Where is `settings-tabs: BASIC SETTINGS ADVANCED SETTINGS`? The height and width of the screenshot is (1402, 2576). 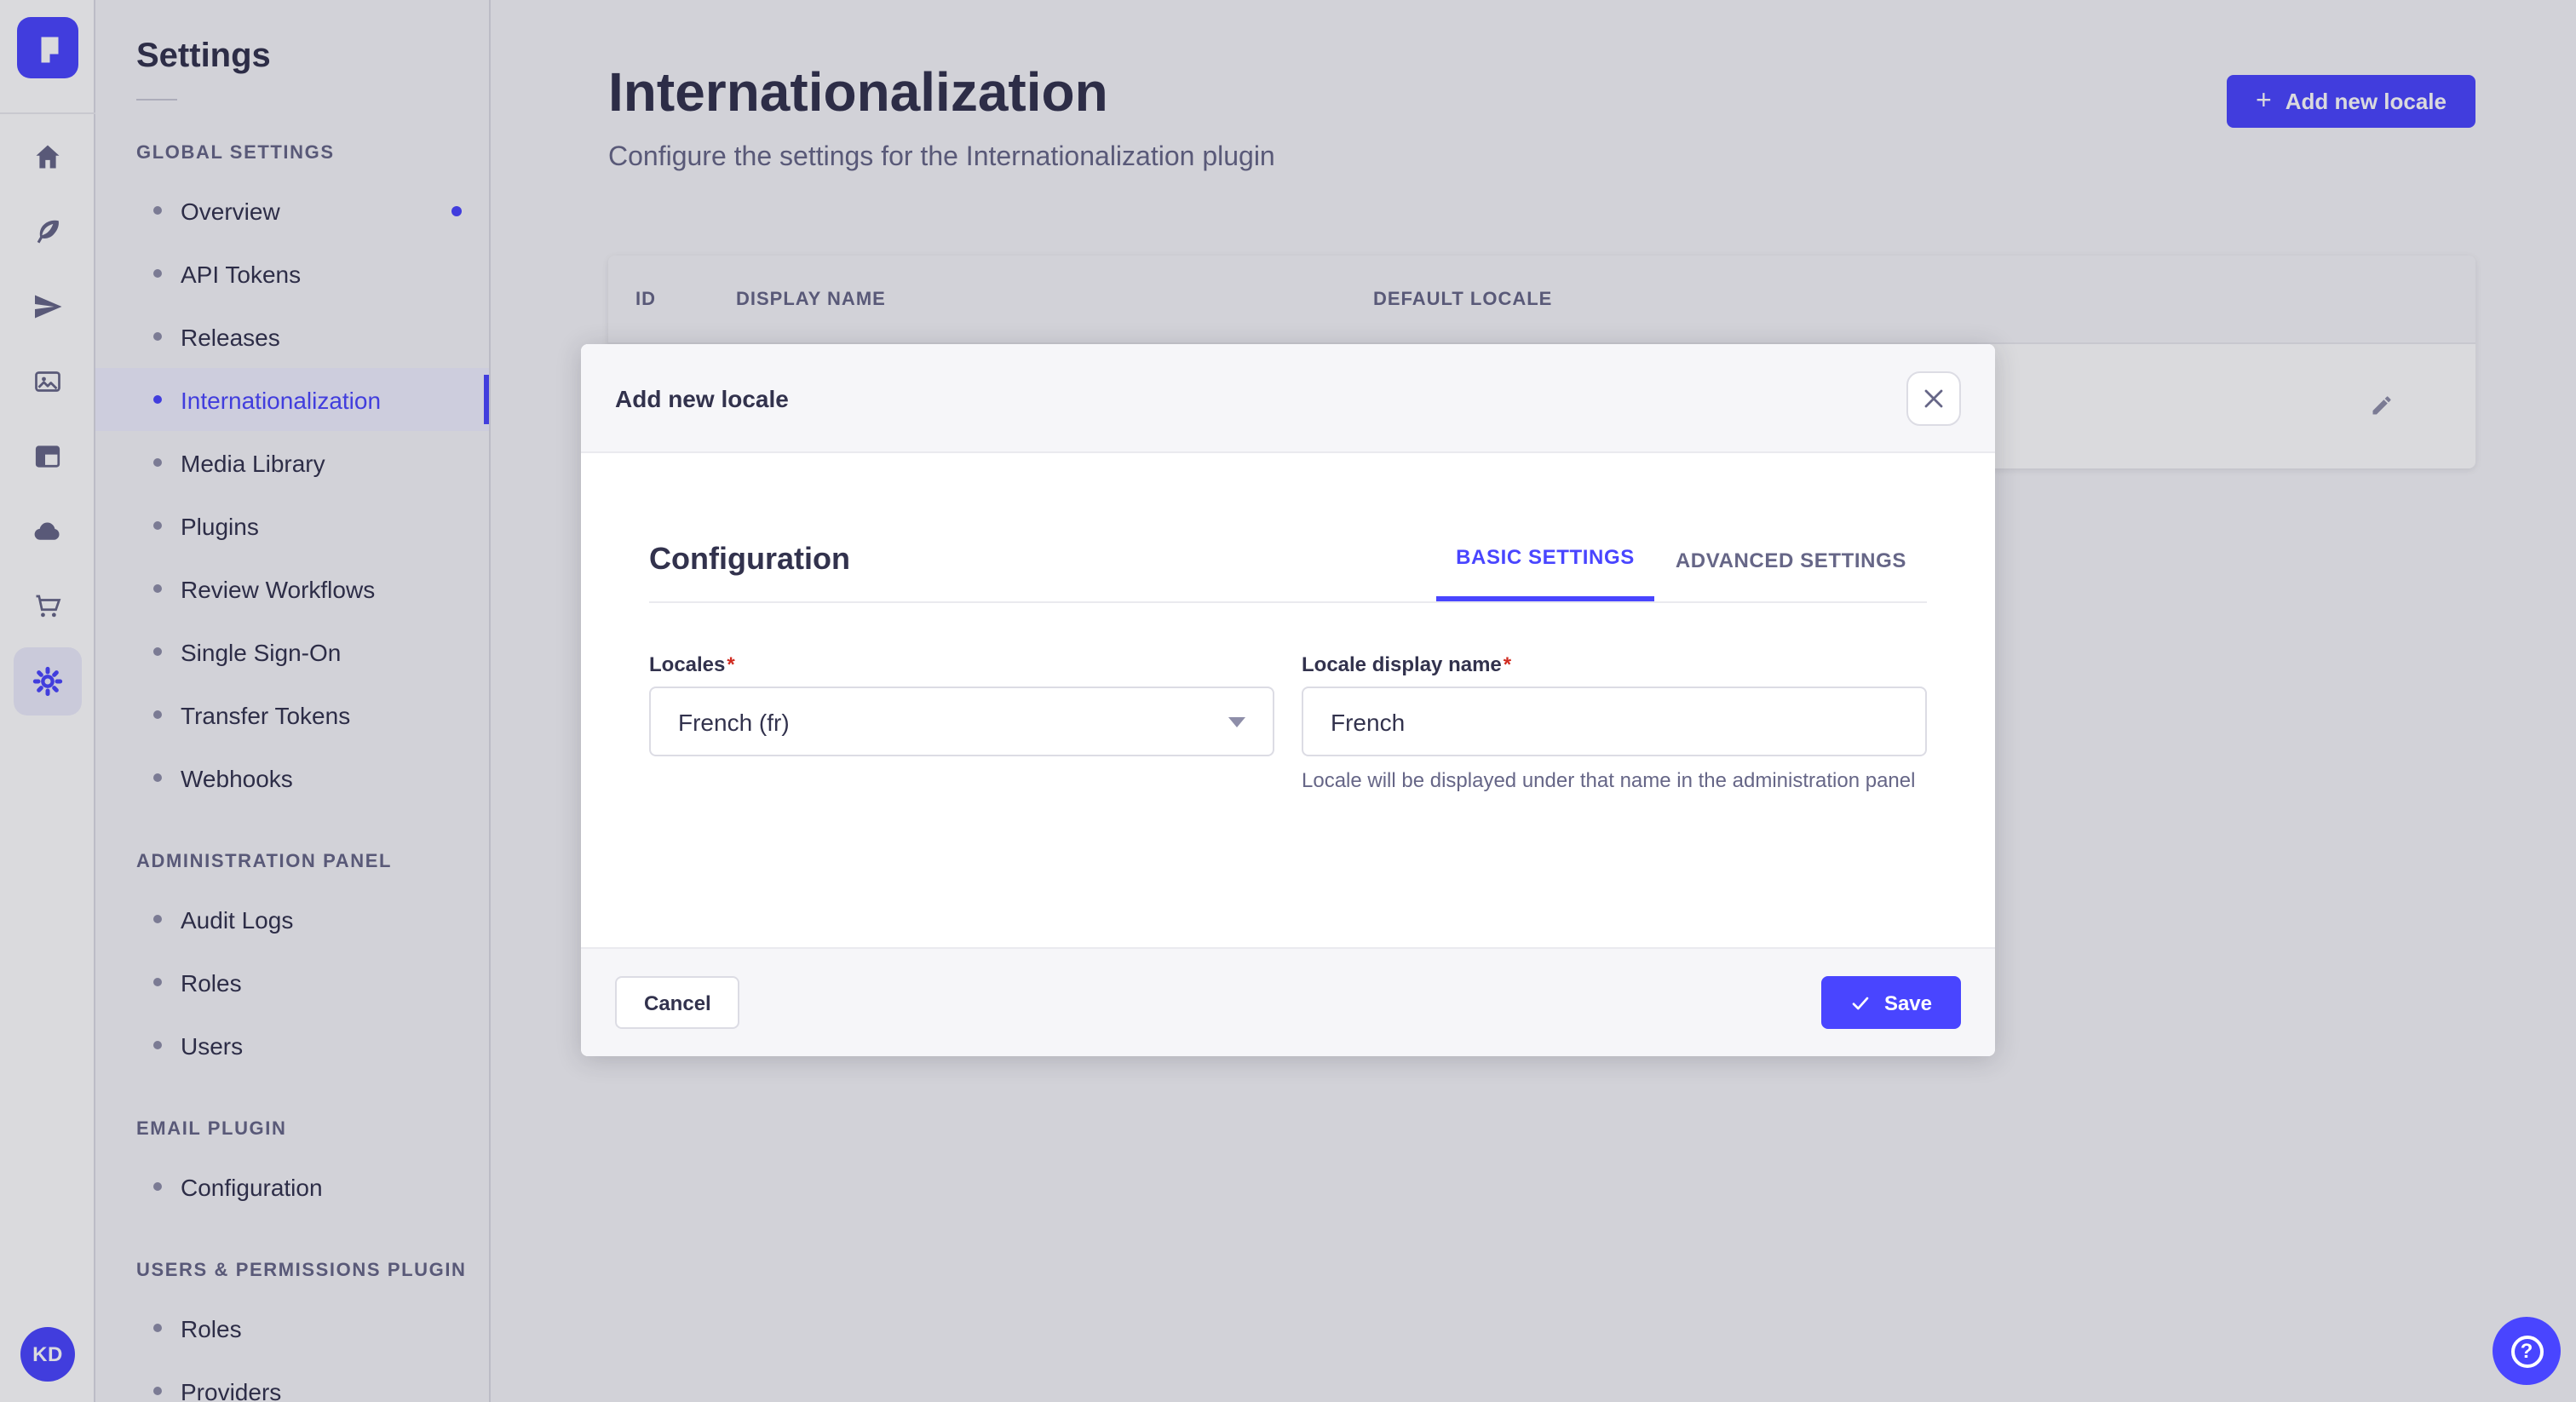 settings-tabs: BASIC SETTINGS ADVANCED SETTINGS is located at coordinates (1681, 559).